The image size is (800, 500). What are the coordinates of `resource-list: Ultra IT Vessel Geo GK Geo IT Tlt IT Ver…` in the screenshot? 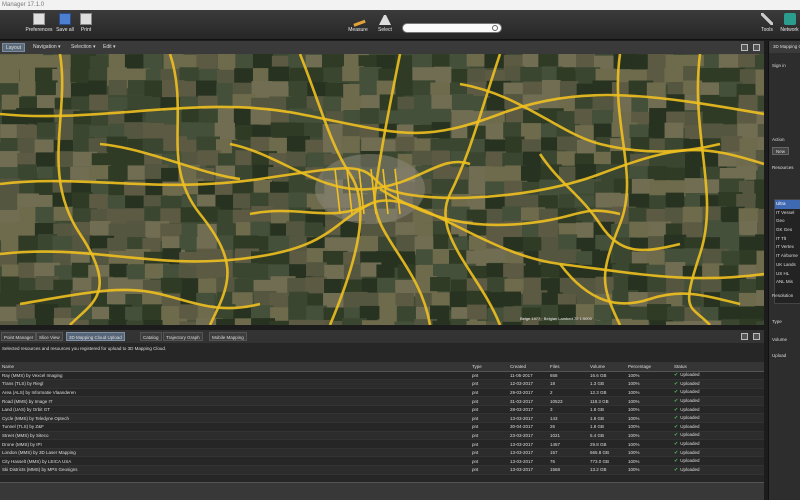 It's located at (787, 251).